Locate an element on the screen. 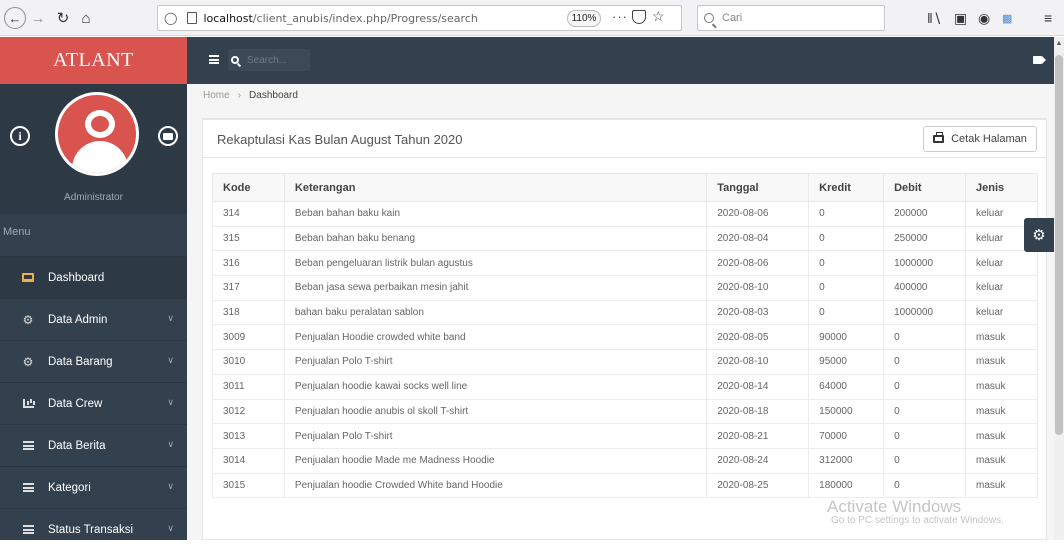  column-header-jenis: Jenis is located at coordinates (1001, 187).